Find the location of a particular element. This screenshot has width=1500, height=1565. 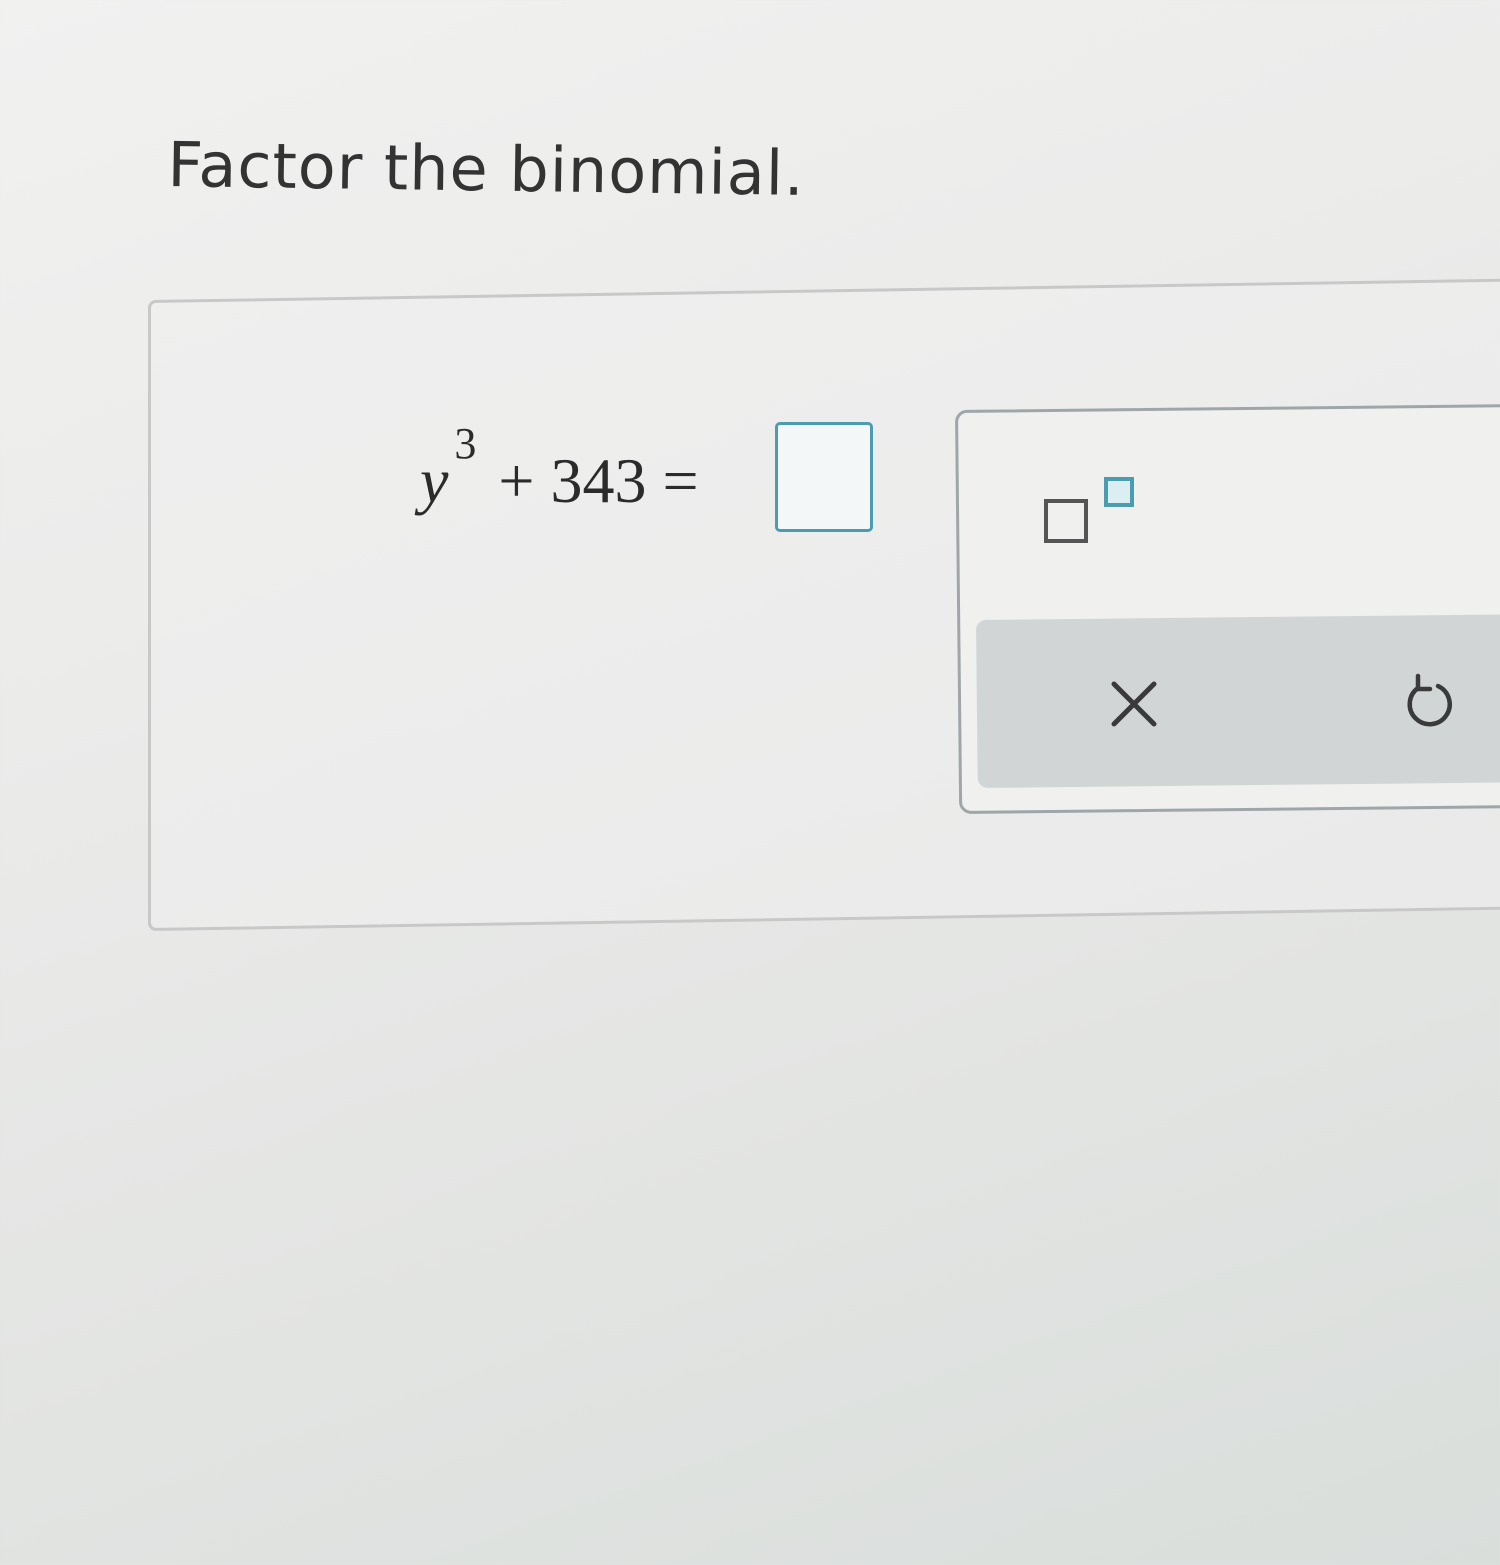

undo-icon is located at coordinates (1429, 700).